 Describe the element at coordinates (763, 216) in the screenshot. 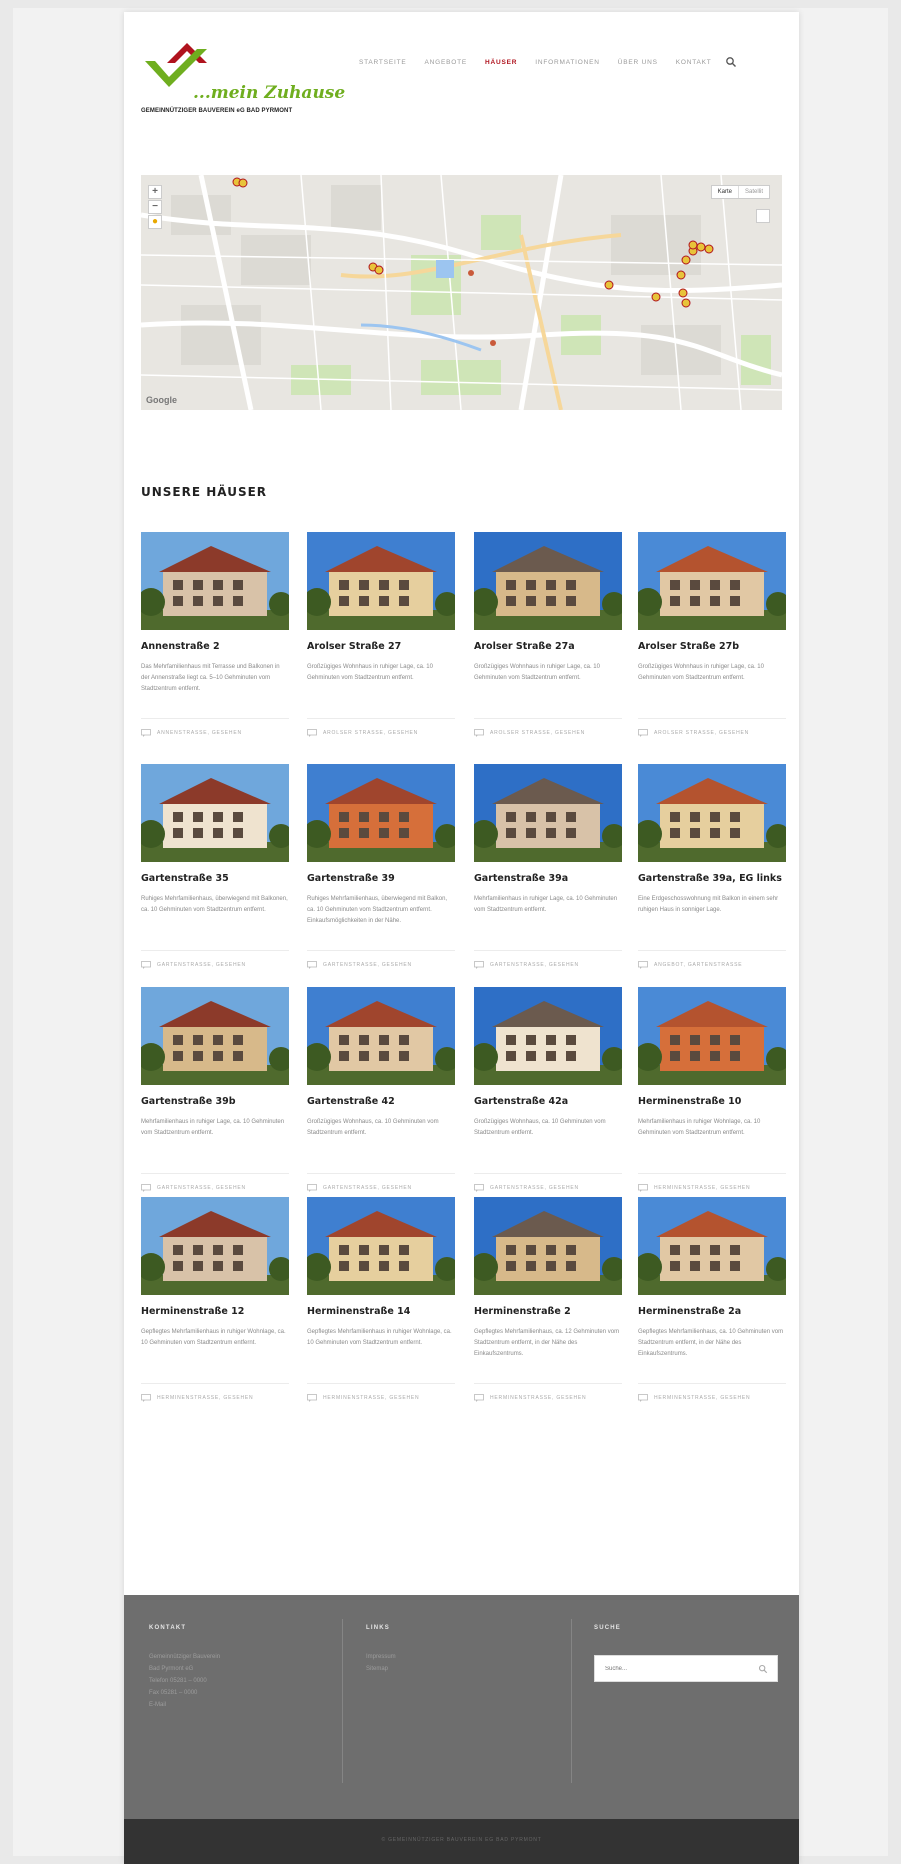

I see `fullscreen-icon` at that location.